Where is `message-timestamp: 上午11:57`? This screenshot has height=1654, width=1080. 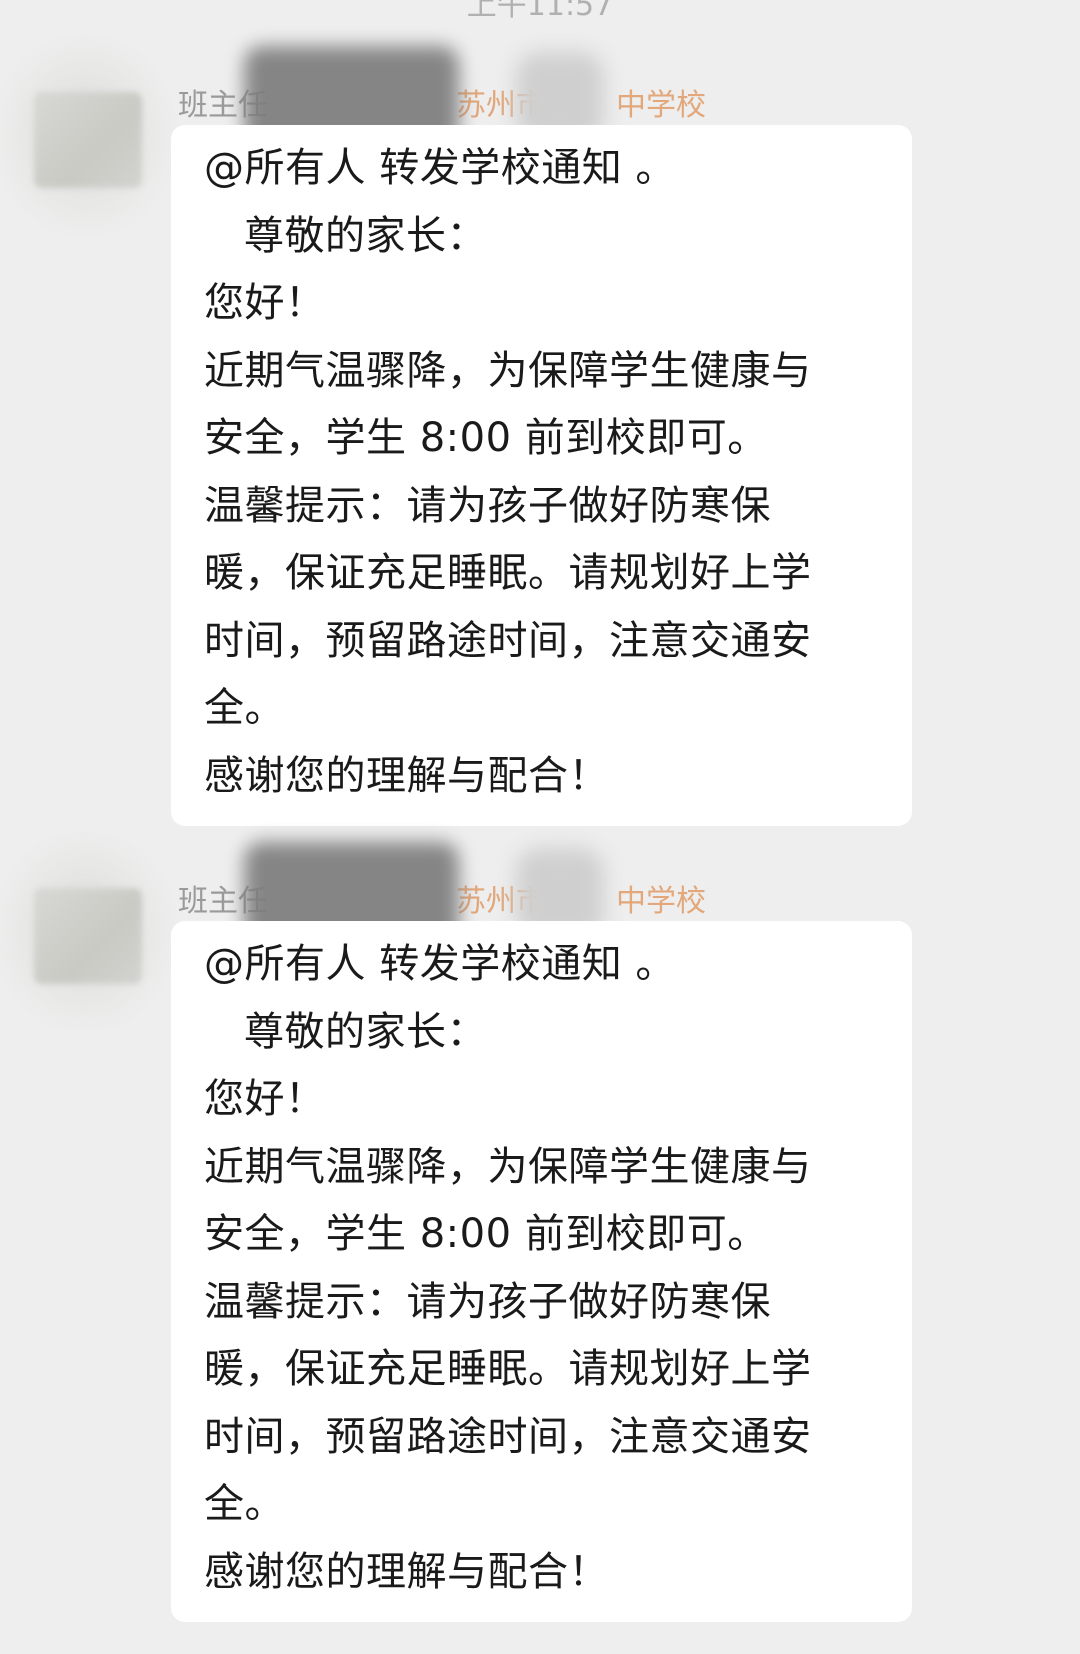 message-timestamp: 上午11:57 is located at coordinates (540, 11).